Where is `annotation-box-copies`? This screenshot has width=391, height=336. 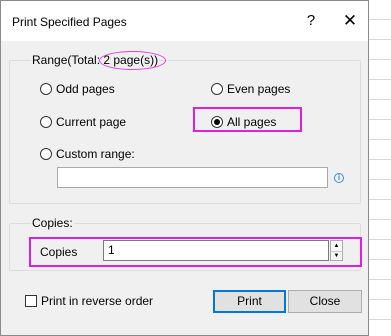 annotation-box-copies is located at coordinates (195, 252).